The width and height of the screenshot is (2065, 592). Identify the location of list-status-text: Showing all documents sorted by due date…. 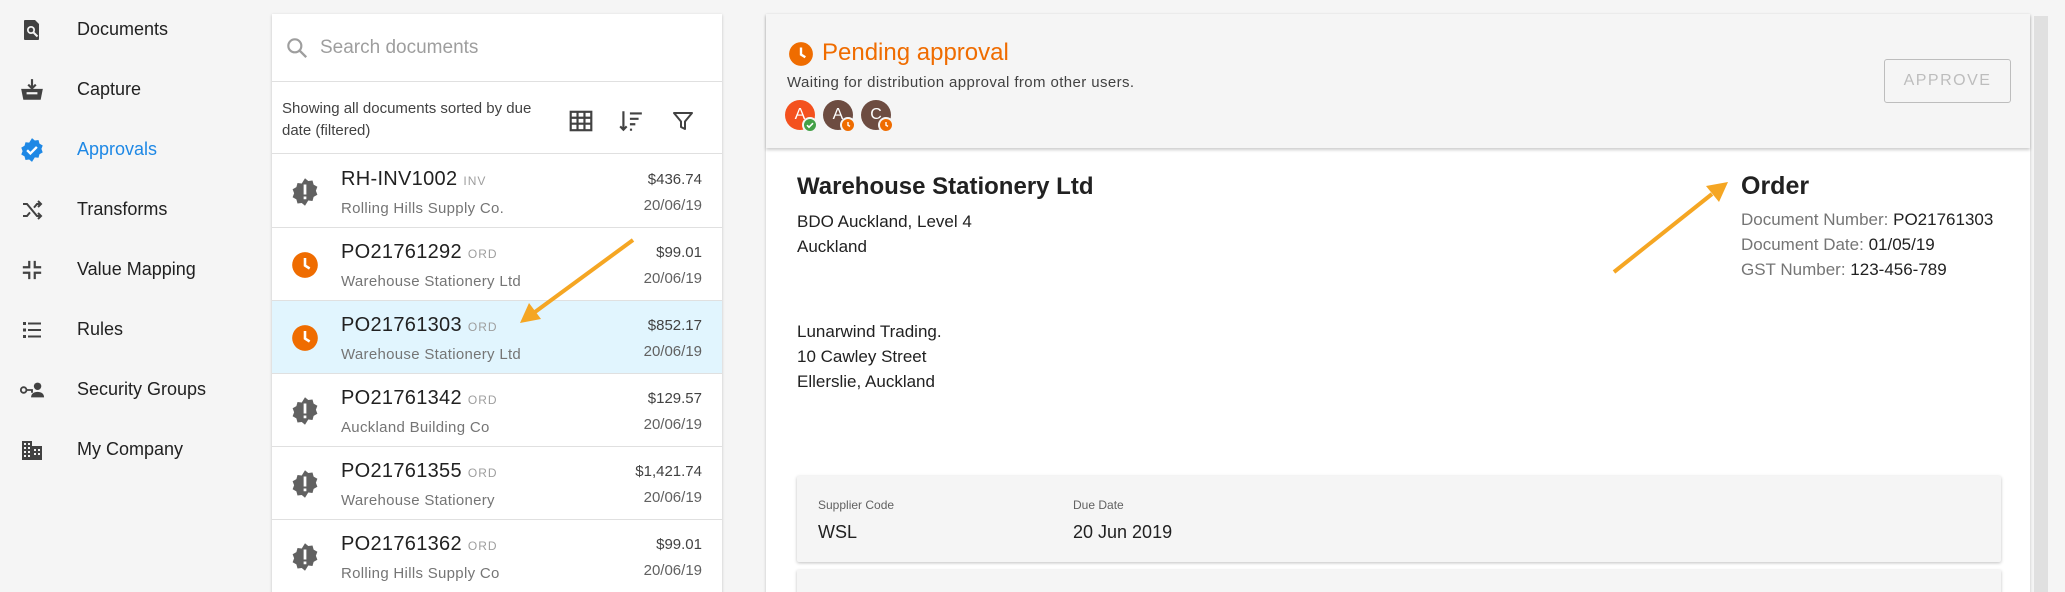
(407, 119).